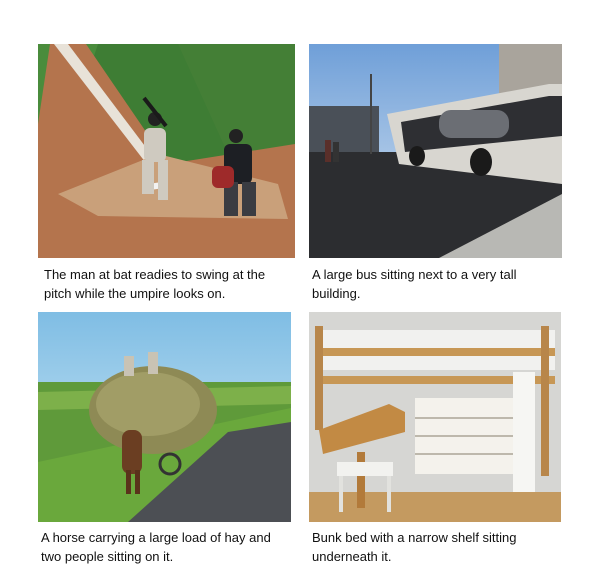  I want to click on caption-line: The man at bat readies to swing at the, so click(155, 274).